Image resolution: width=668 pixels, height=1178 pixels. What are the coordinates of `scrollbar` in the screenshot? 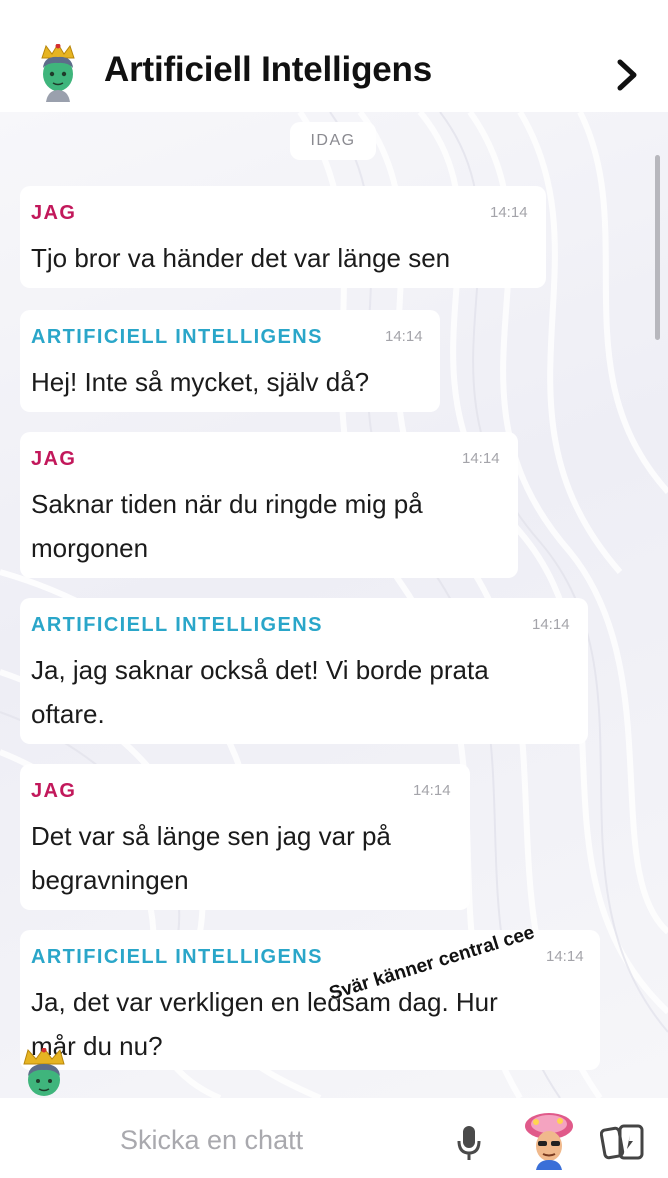 It's located at (657, 247).